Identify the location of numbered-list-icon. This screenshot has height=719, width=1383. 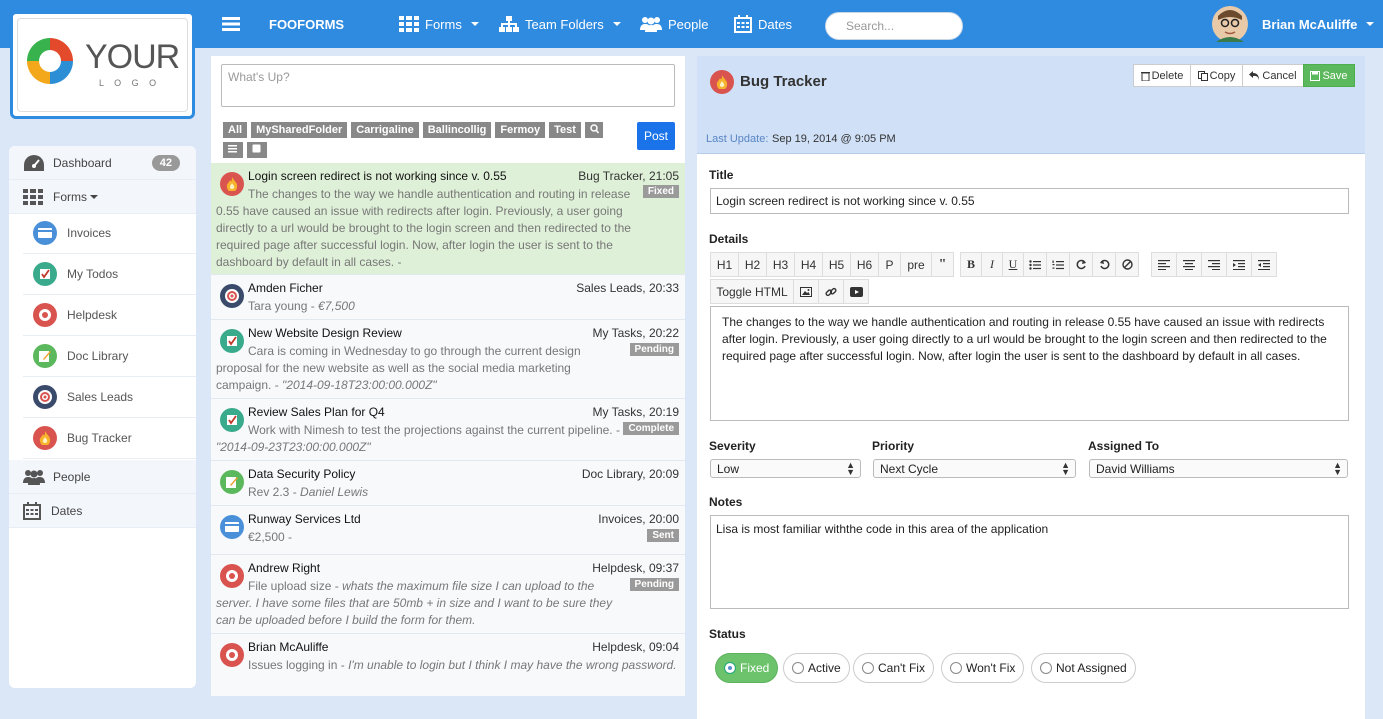
(1058, 264).